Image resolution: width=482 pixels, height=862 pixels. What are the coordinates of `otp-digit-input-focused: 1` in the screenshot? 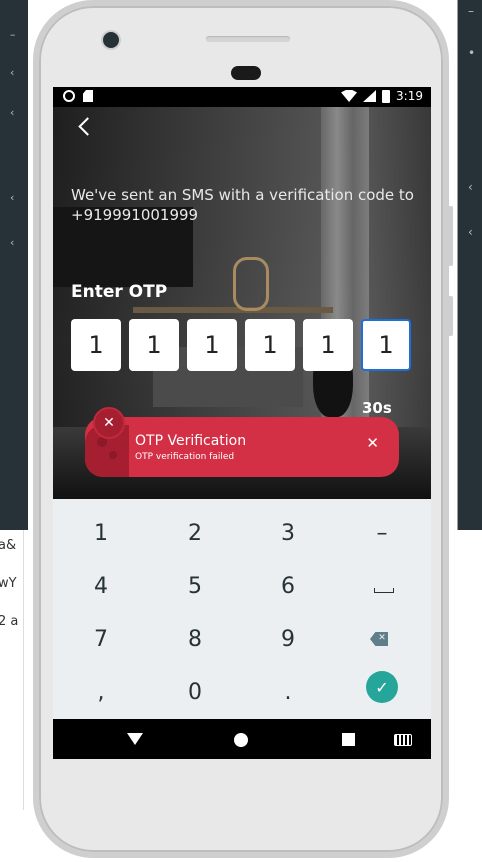 It's located at (386, 345).